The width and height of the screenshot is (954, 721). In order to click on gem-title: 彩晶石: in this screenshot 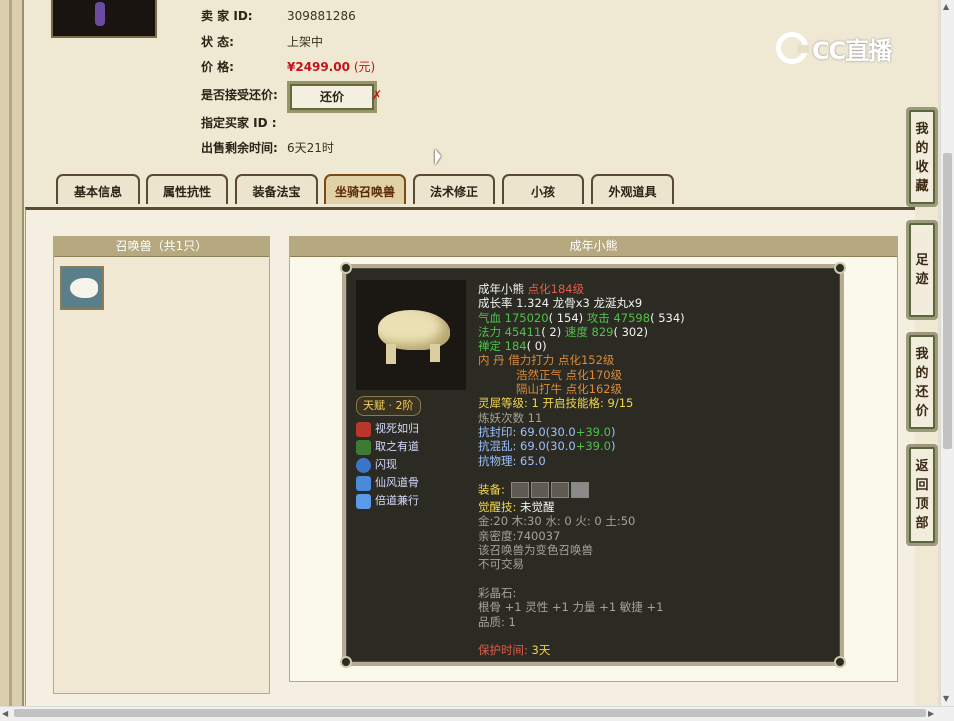, I will do `click(497, 592)`.